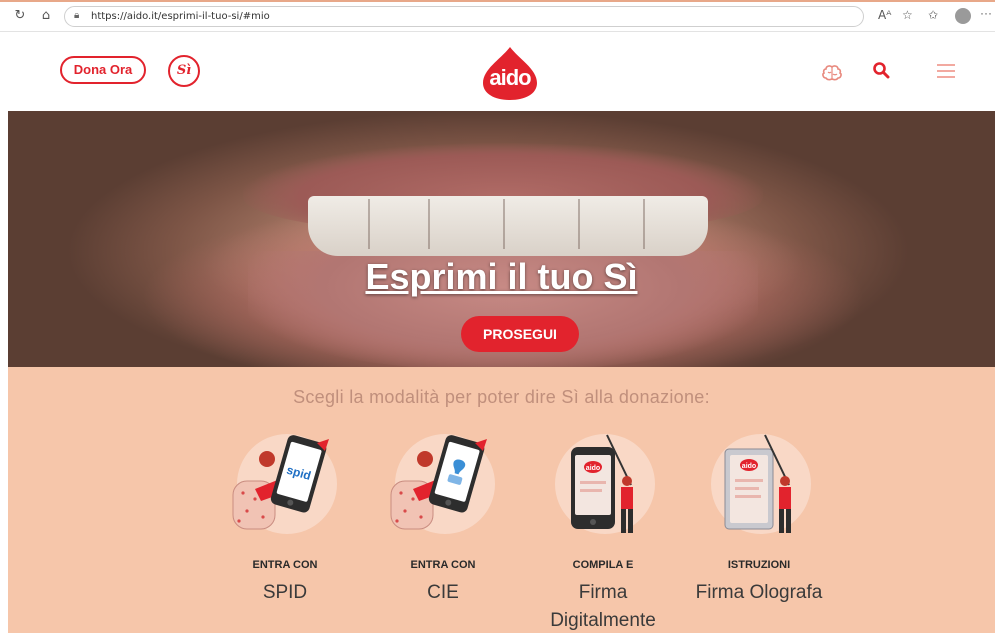  I want to click on hamburger-menu-icon, so click(946, 71).